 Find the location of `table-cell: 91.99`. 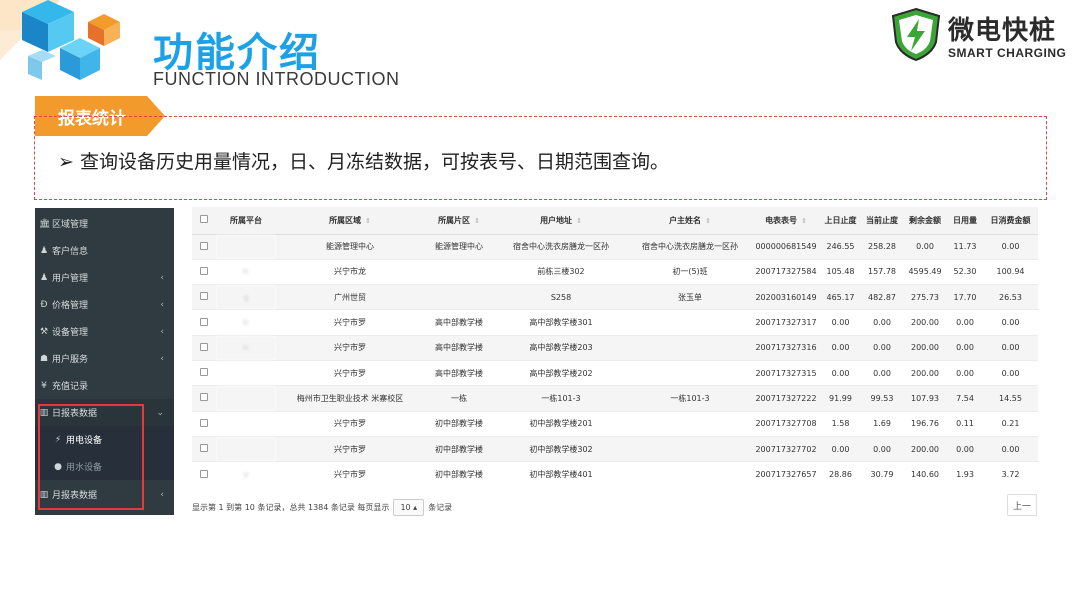

table-cell: 91.99 is located at coordinates (840, 398).